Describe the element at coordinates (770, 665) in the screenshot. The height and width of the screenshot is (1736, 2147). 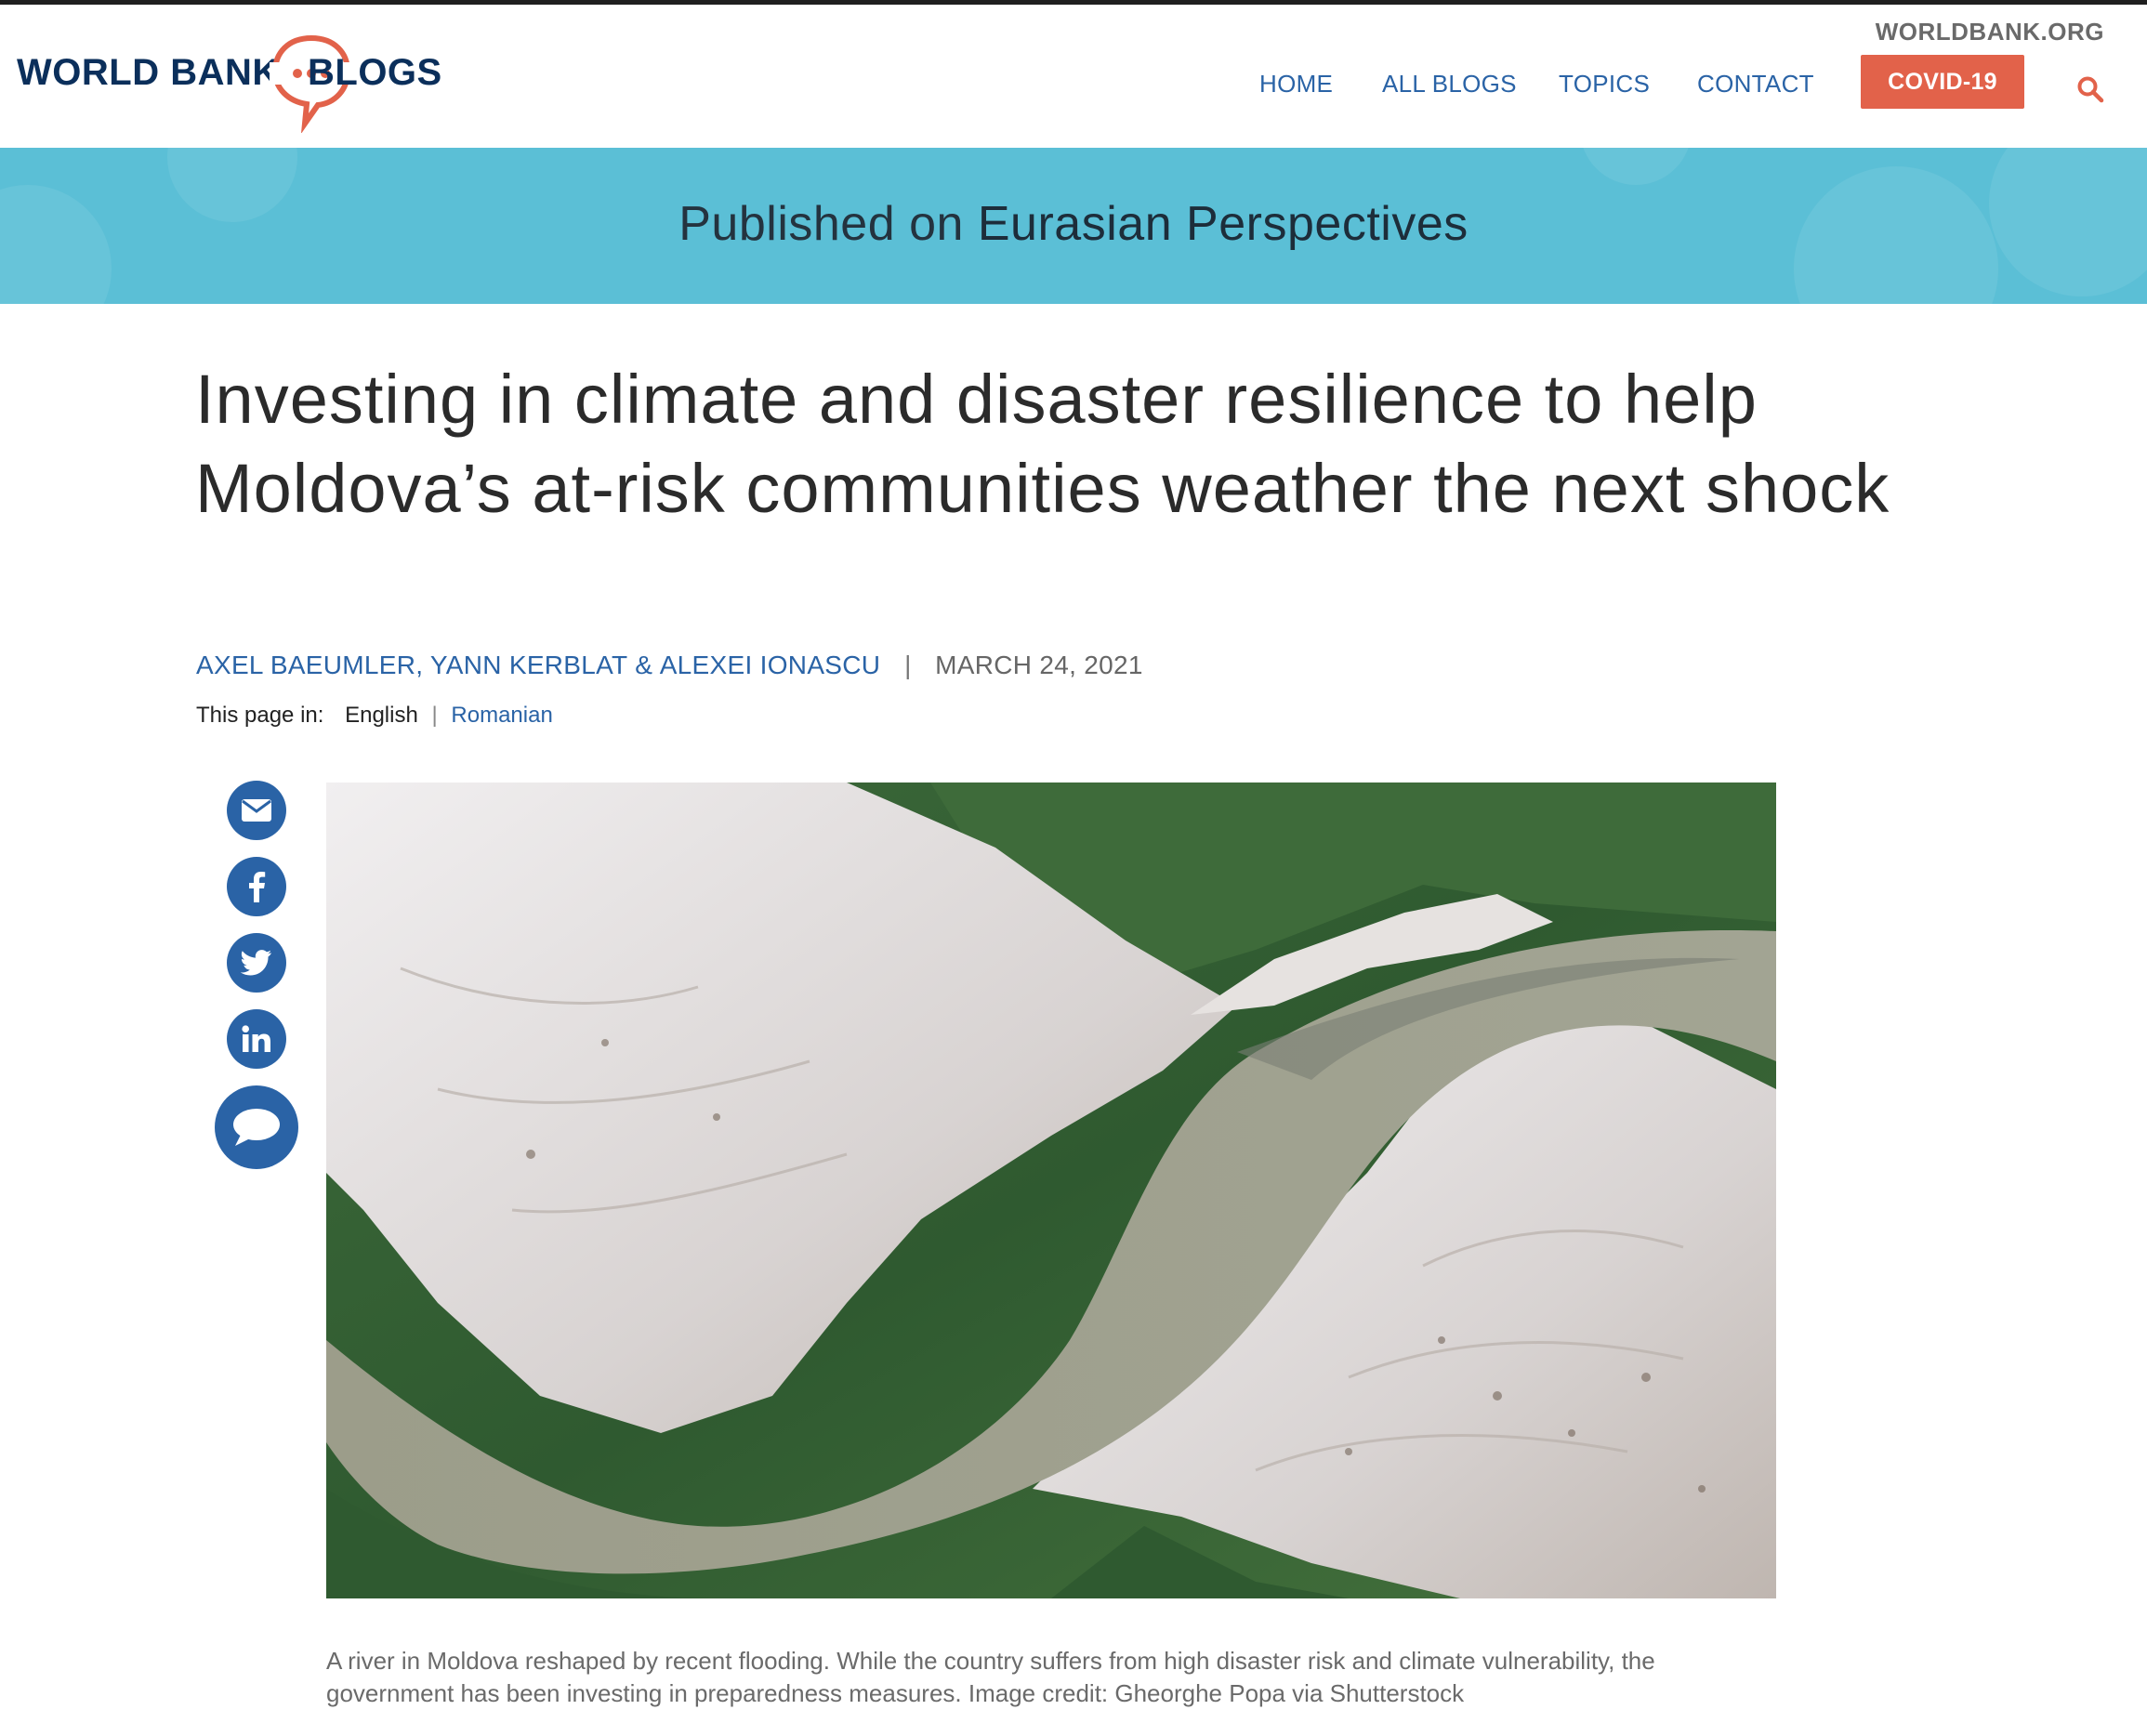
I see `author-link: ALEXEI IONASCU` at that location.